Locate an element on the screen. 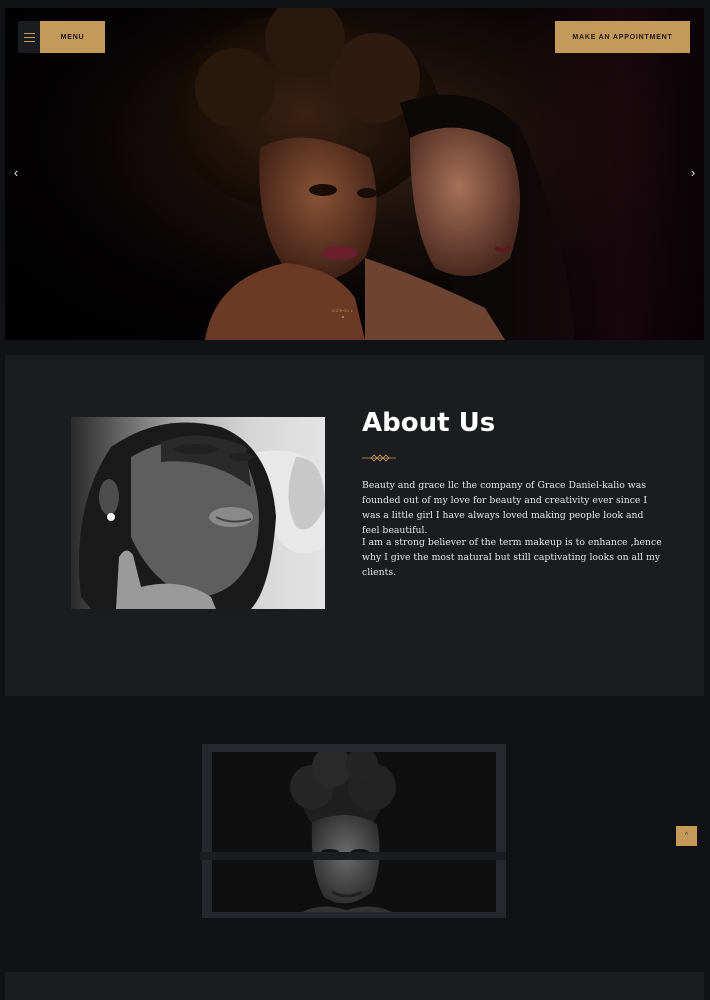  about-photo is located at coordinates (198, 513).